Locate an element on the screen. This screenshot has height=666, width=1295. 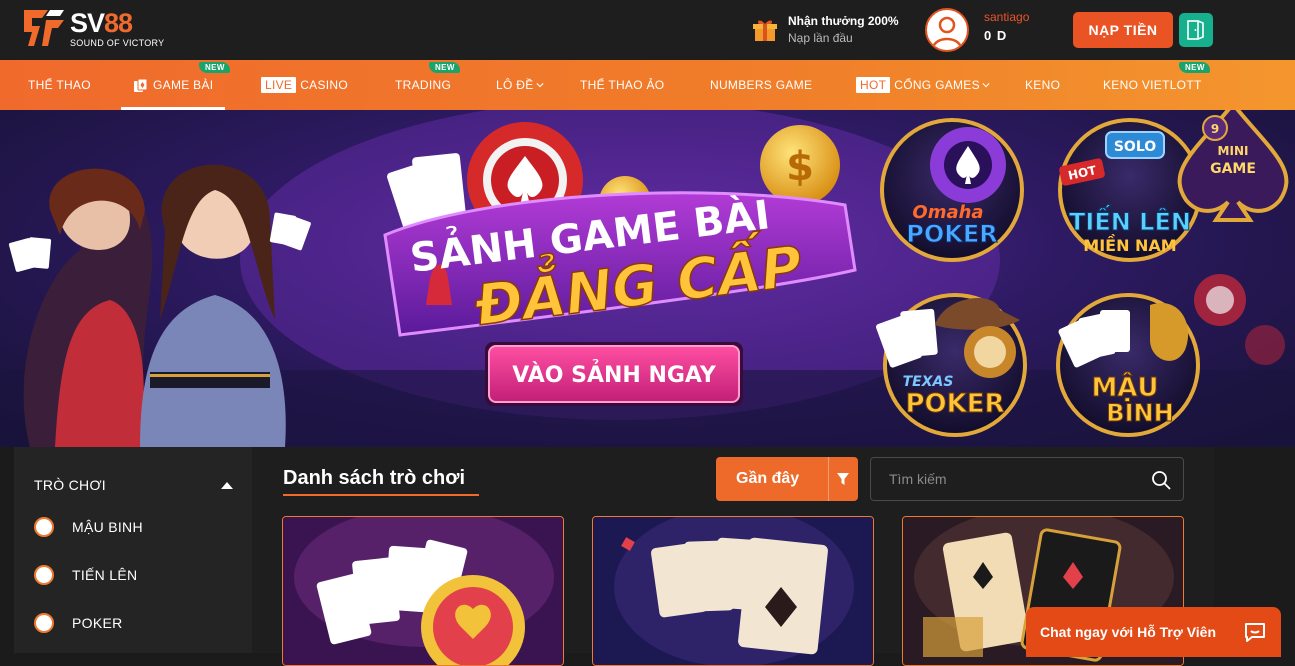
sort-dropdown: Gần đây is located at coordinates (787, 479).